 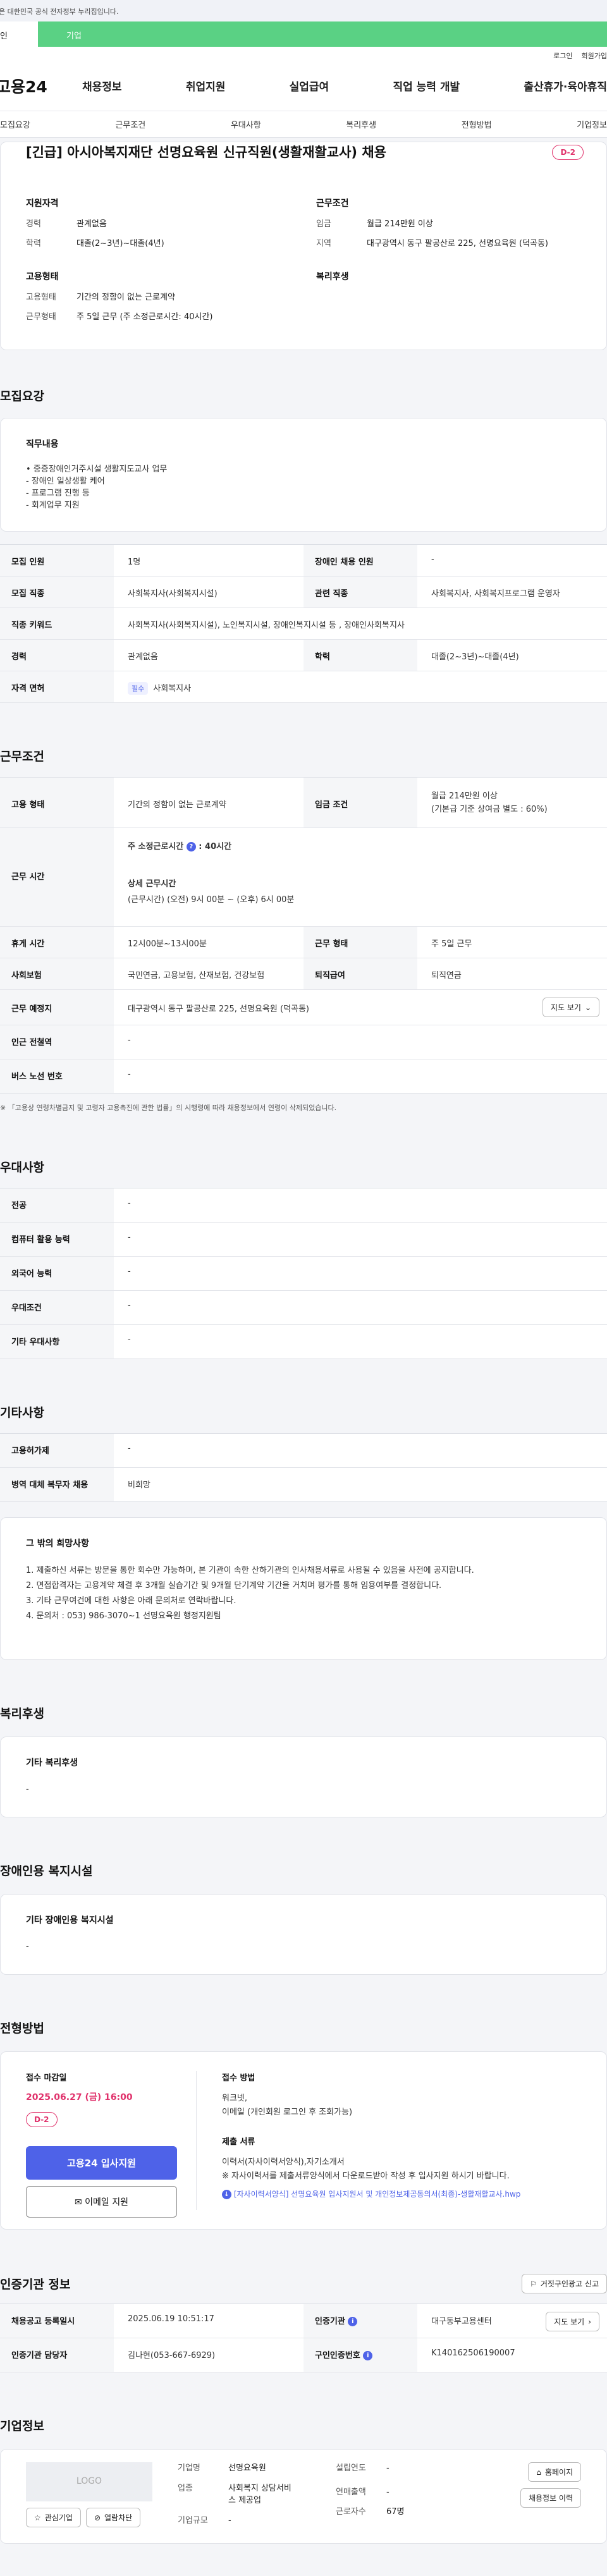 I want to click on method-label: 접수 방법, so click(x=239, y=2078).